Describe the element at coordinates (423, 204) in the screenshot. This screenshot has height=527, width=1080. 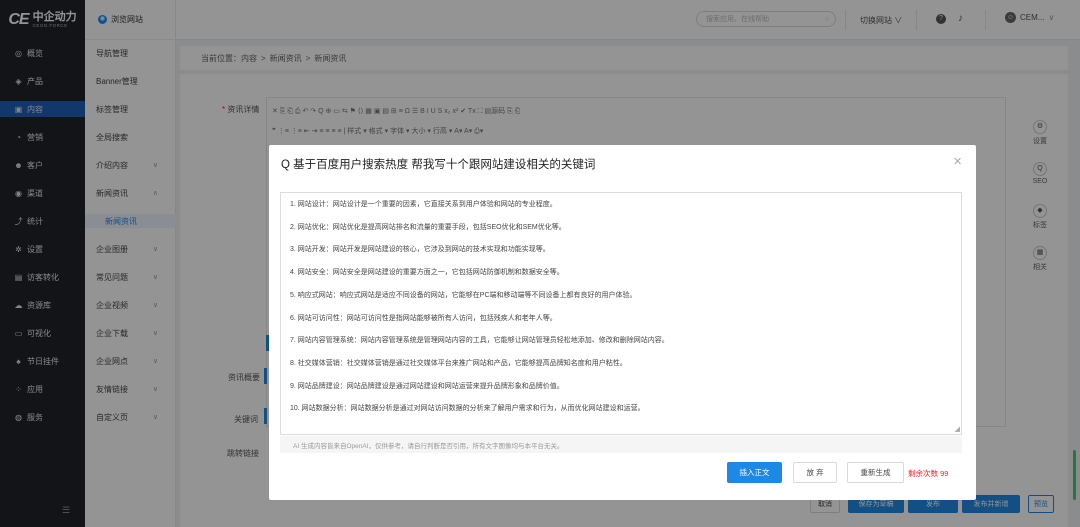
I see `keyword-item: 1. 网站设计：网站设计是一个重要的因素，它直接关系到用户体验和网站的专业程度。` at that location.